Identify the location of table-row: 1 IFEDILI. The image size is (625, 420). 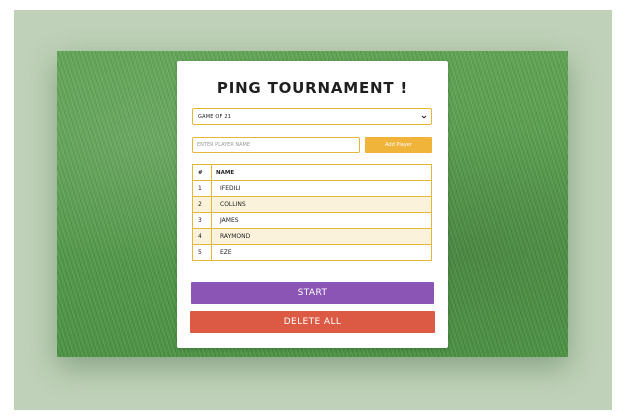
(312, 188).